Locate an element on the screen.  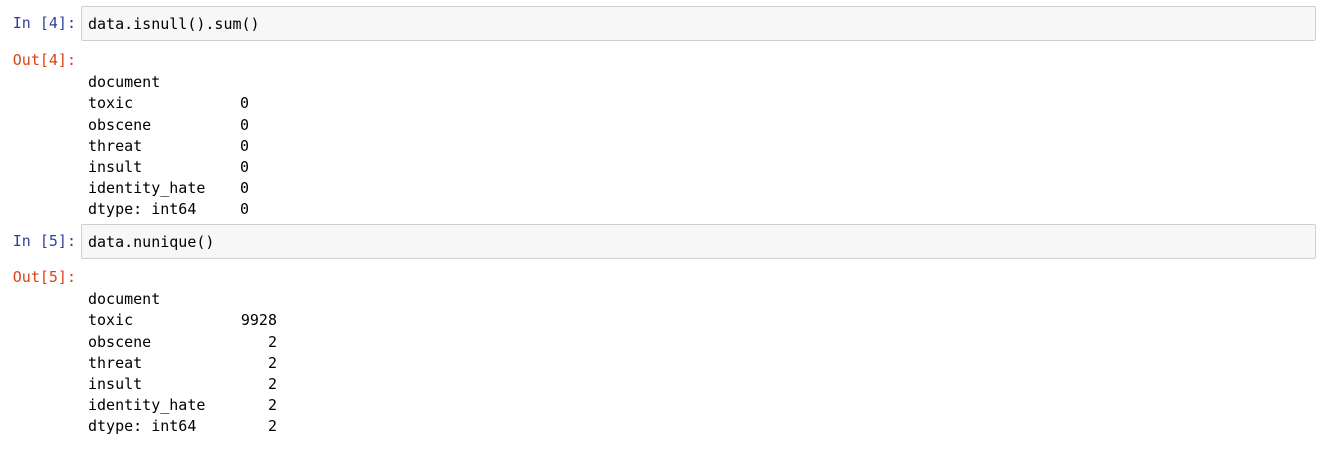
output-row: threat 0 is located at coordinates (188, 145).